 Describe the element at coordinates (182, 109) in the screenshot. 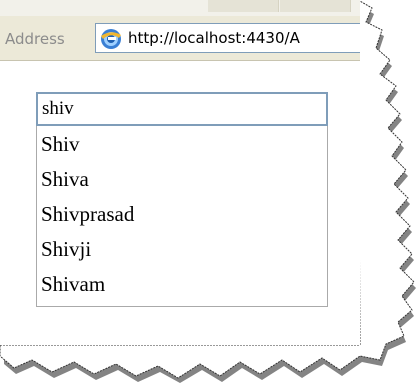

I see `autocomplete-input` at that location.